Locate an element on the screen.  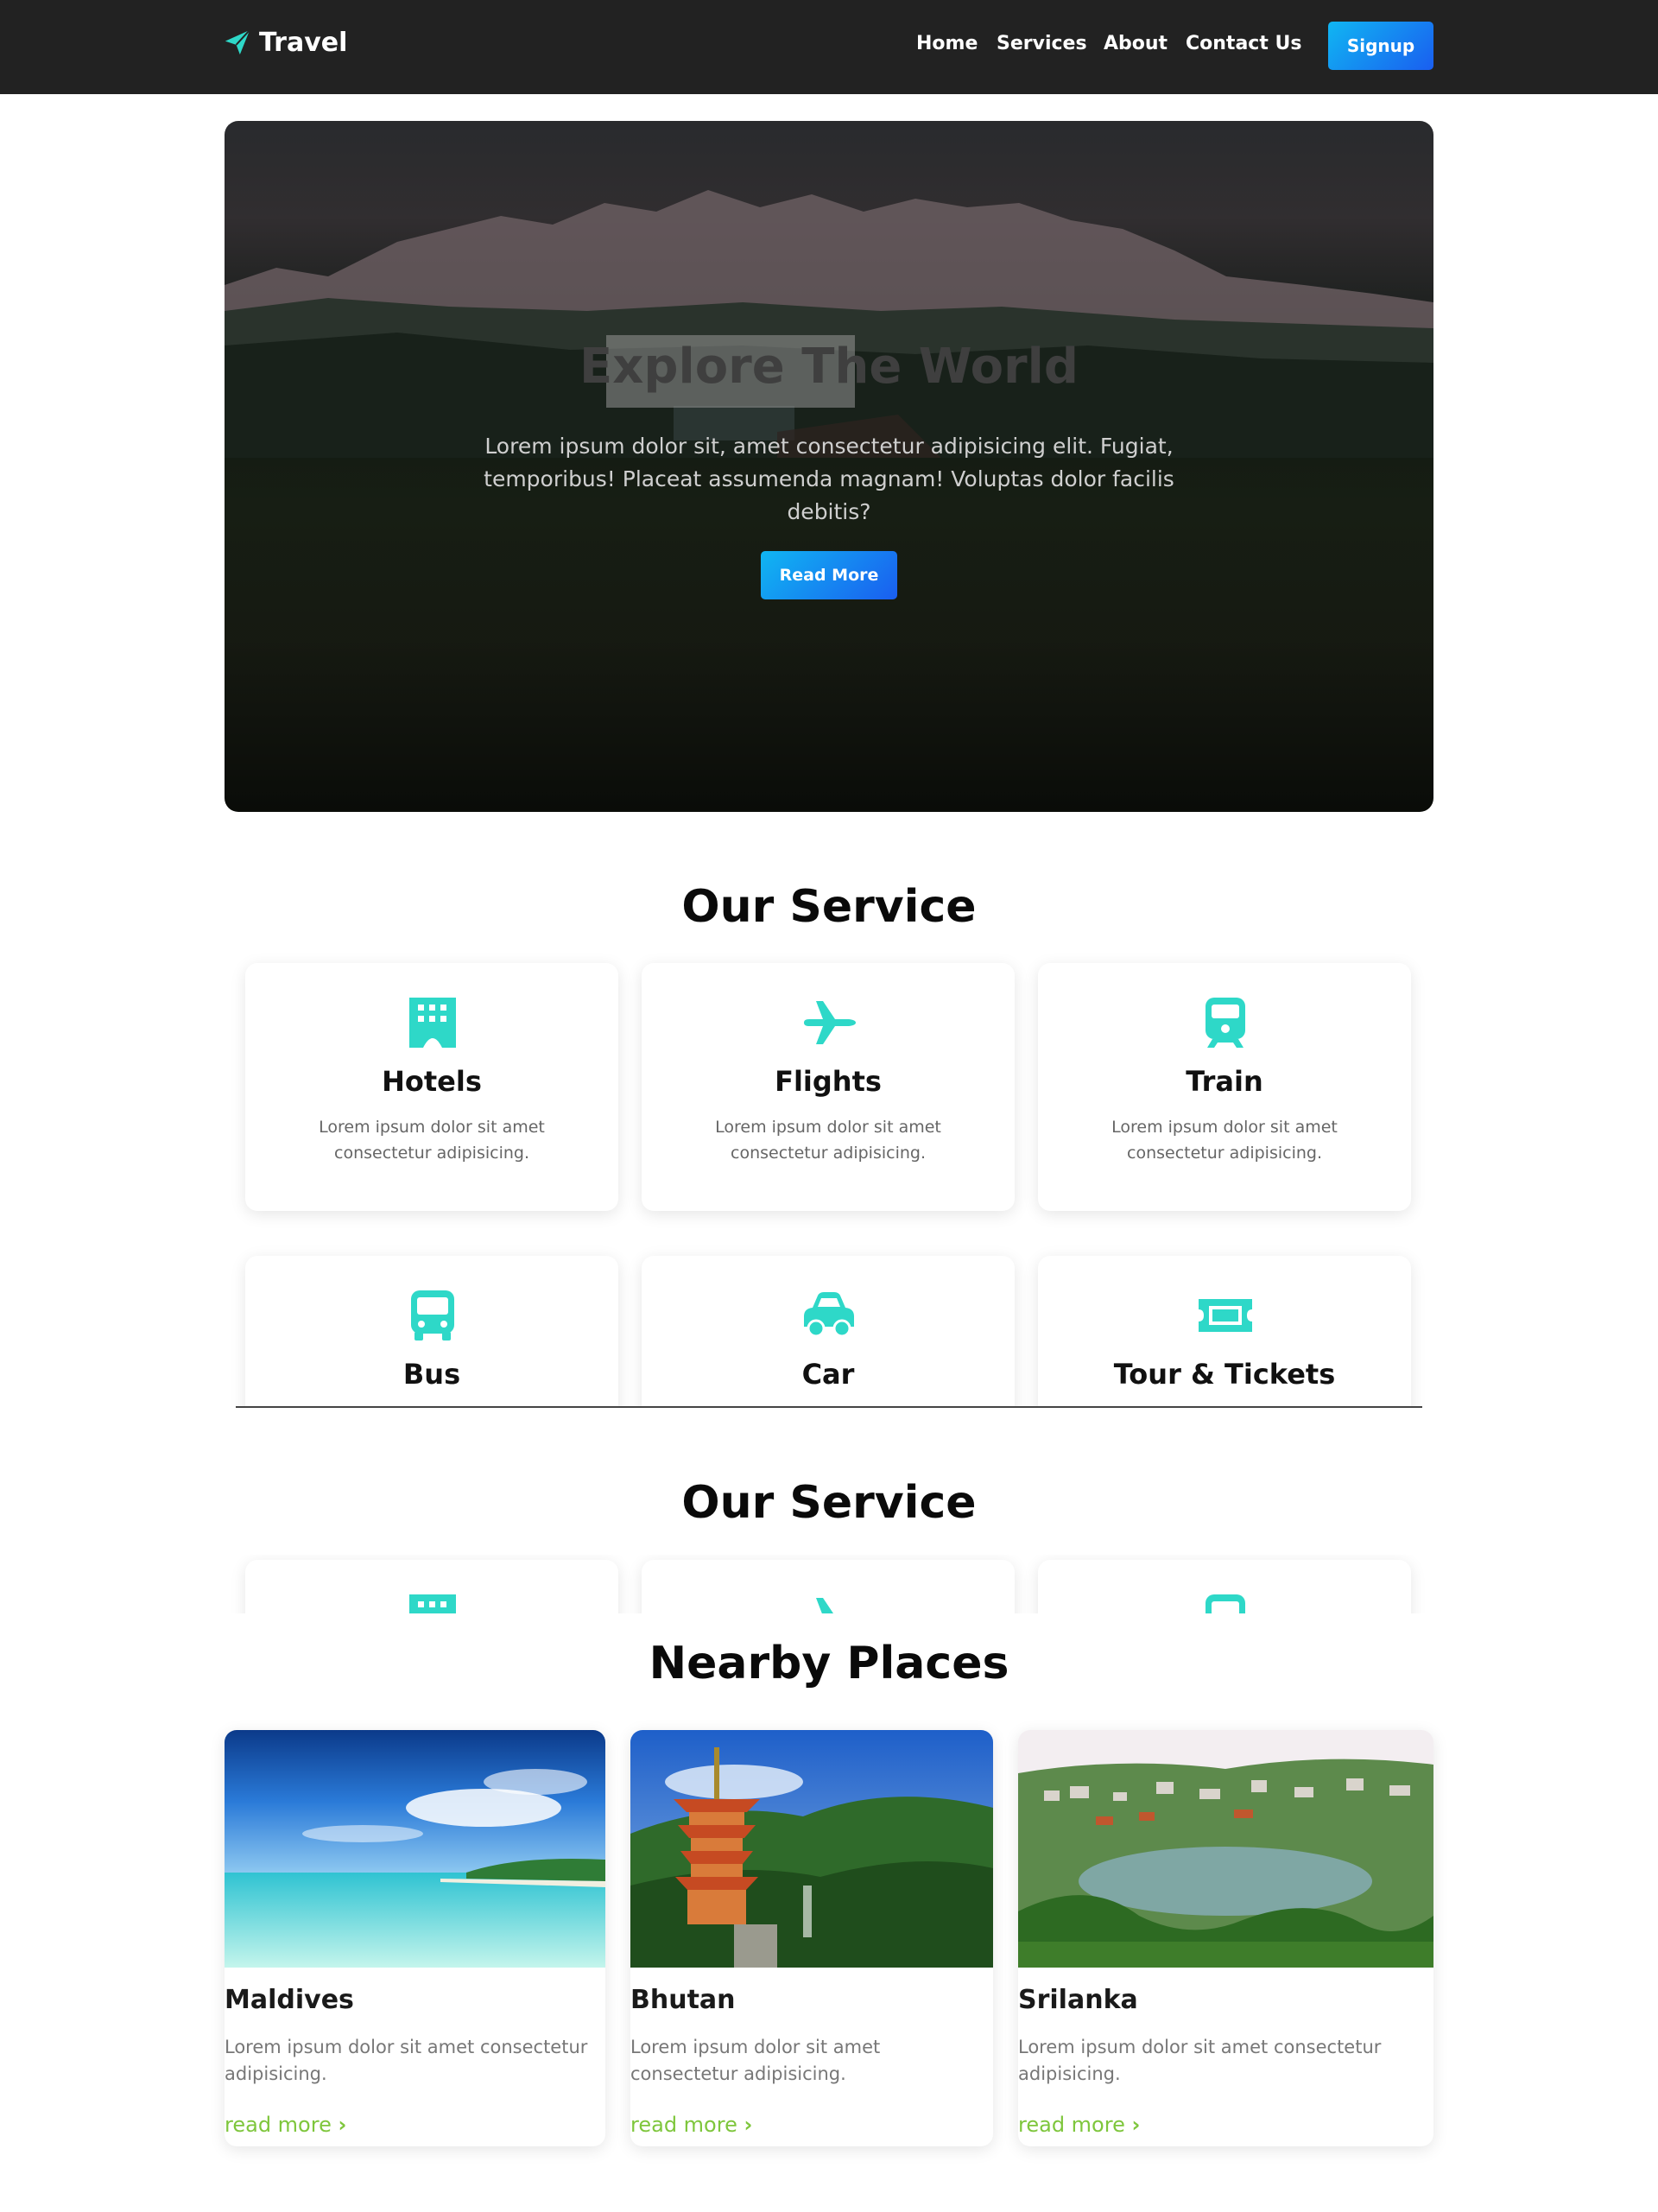
section-divider is located at coordinates (829, 1407).